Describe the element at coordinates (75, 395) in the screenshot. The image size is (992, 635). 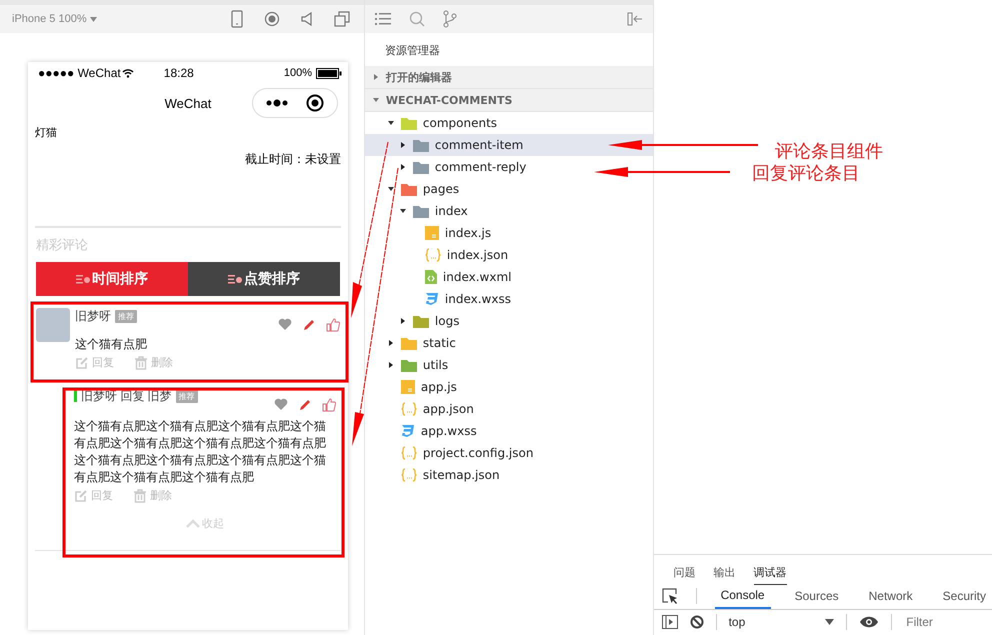
I see `accent-bar` at that location.